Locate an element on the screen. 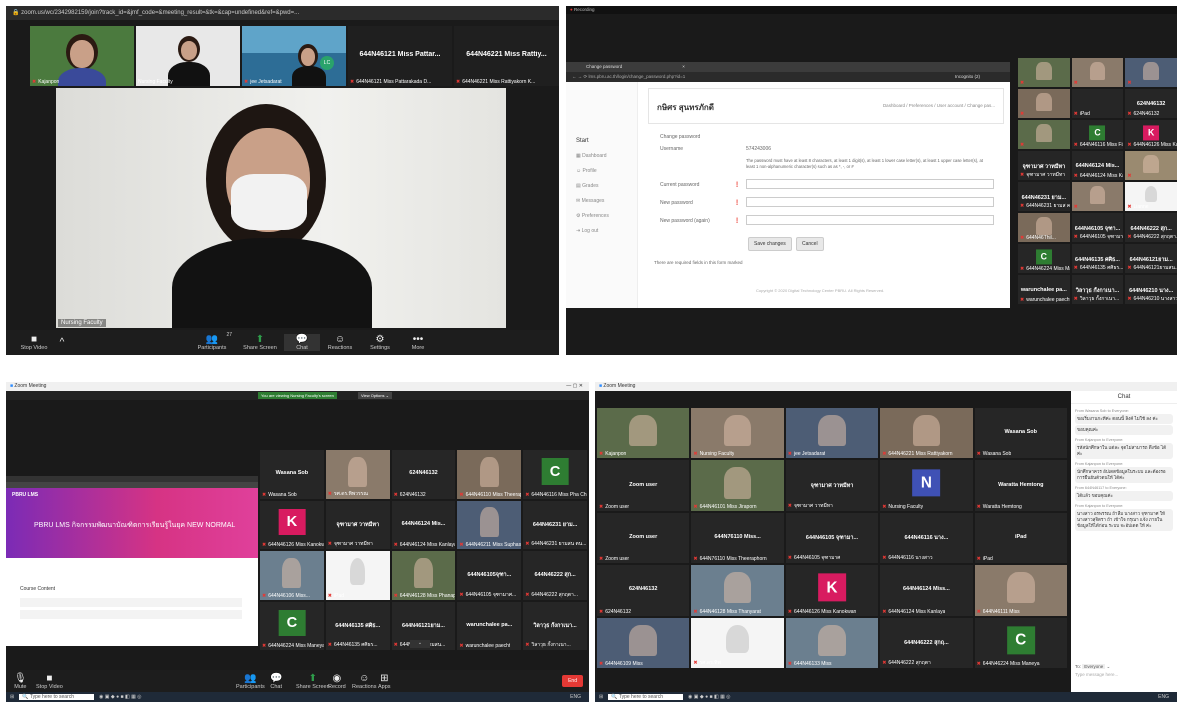 The image size is (1177, 707). windows-start-icon: ⊞ is located at coordinates (601, 697).